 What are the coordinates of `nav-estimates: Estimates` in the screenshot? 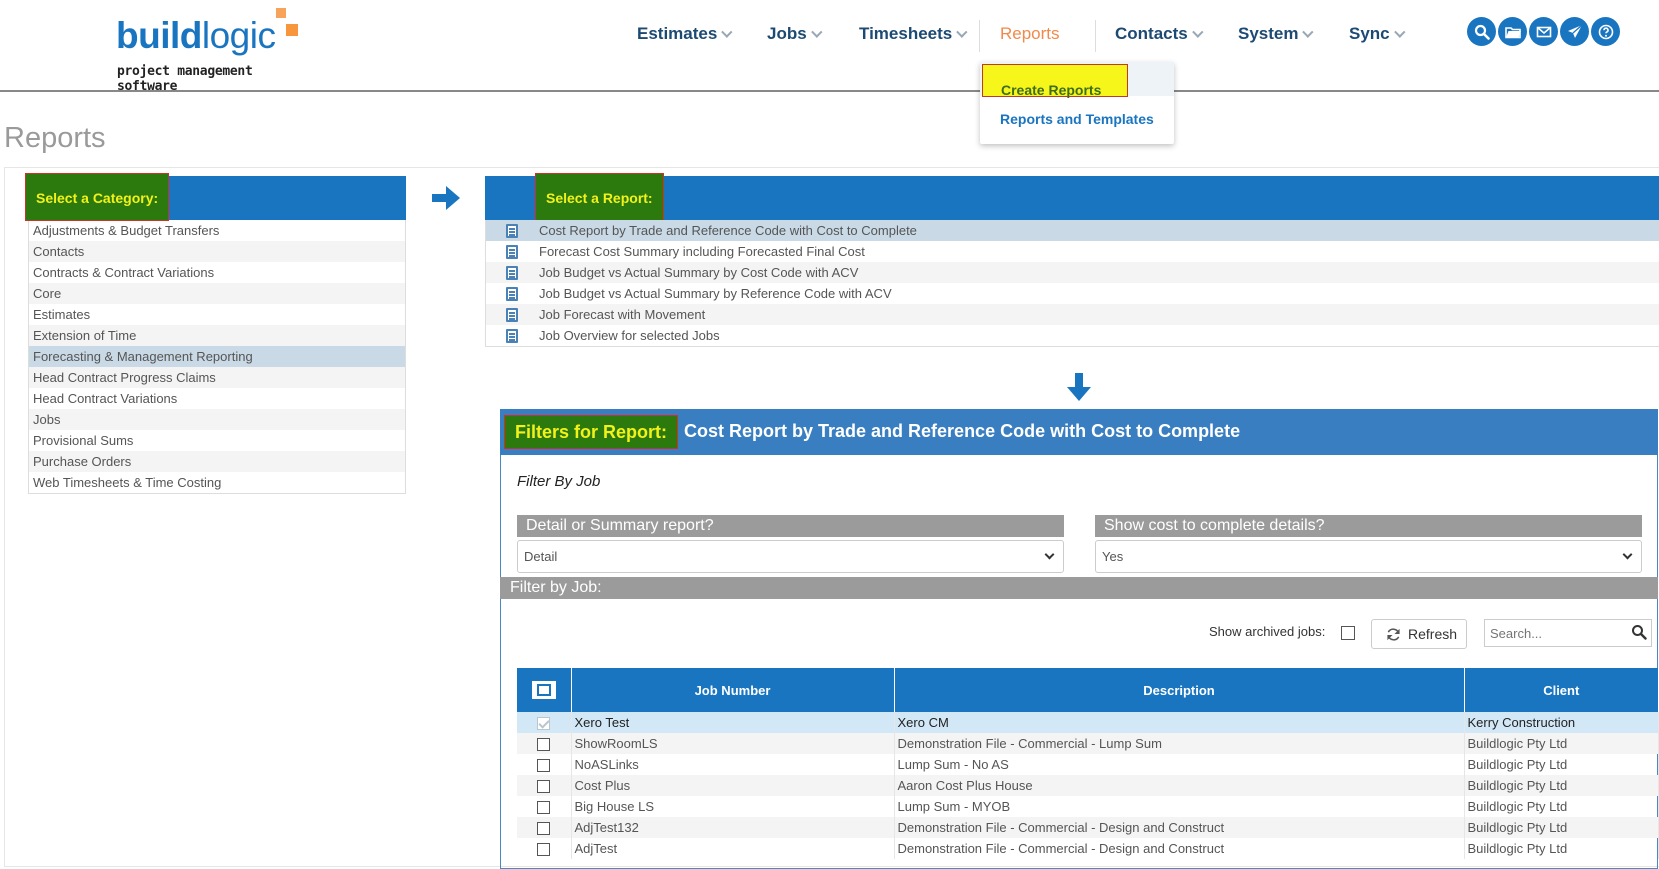 It's located at (685, 34).